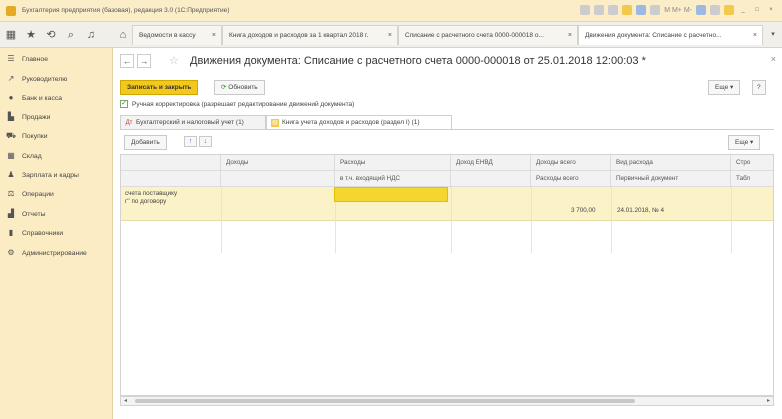 The height and width of the screenshot is (419, 782). Describe the element at coordinates (627, 10) in the screenshot. I see `bell-icon` at that location.